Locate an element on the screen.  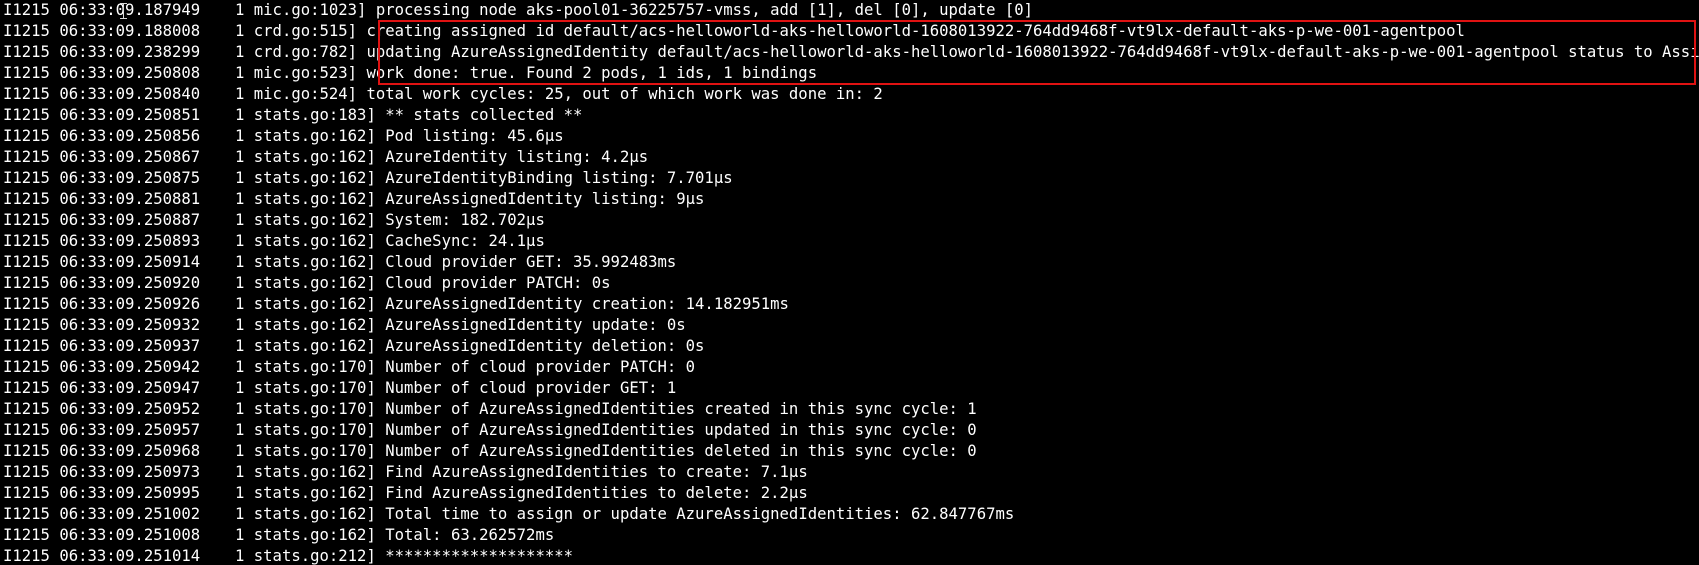
log-message: AzureAssignedIdentity update: 0s is located at coordinates (535, 325).